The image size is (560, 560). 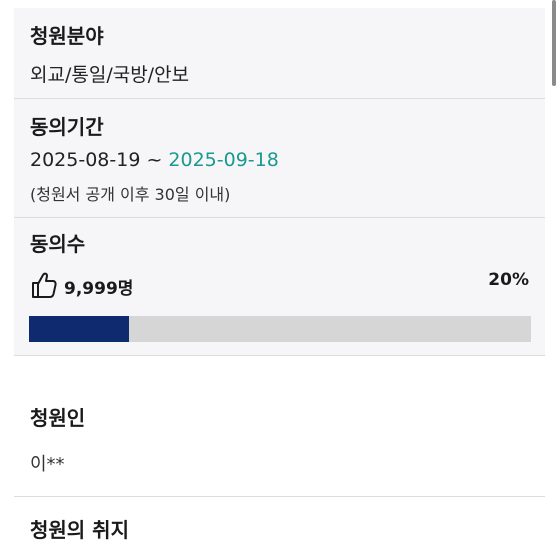 I want to click on agree-count-percent: 20%, so click(x=508, y=280).